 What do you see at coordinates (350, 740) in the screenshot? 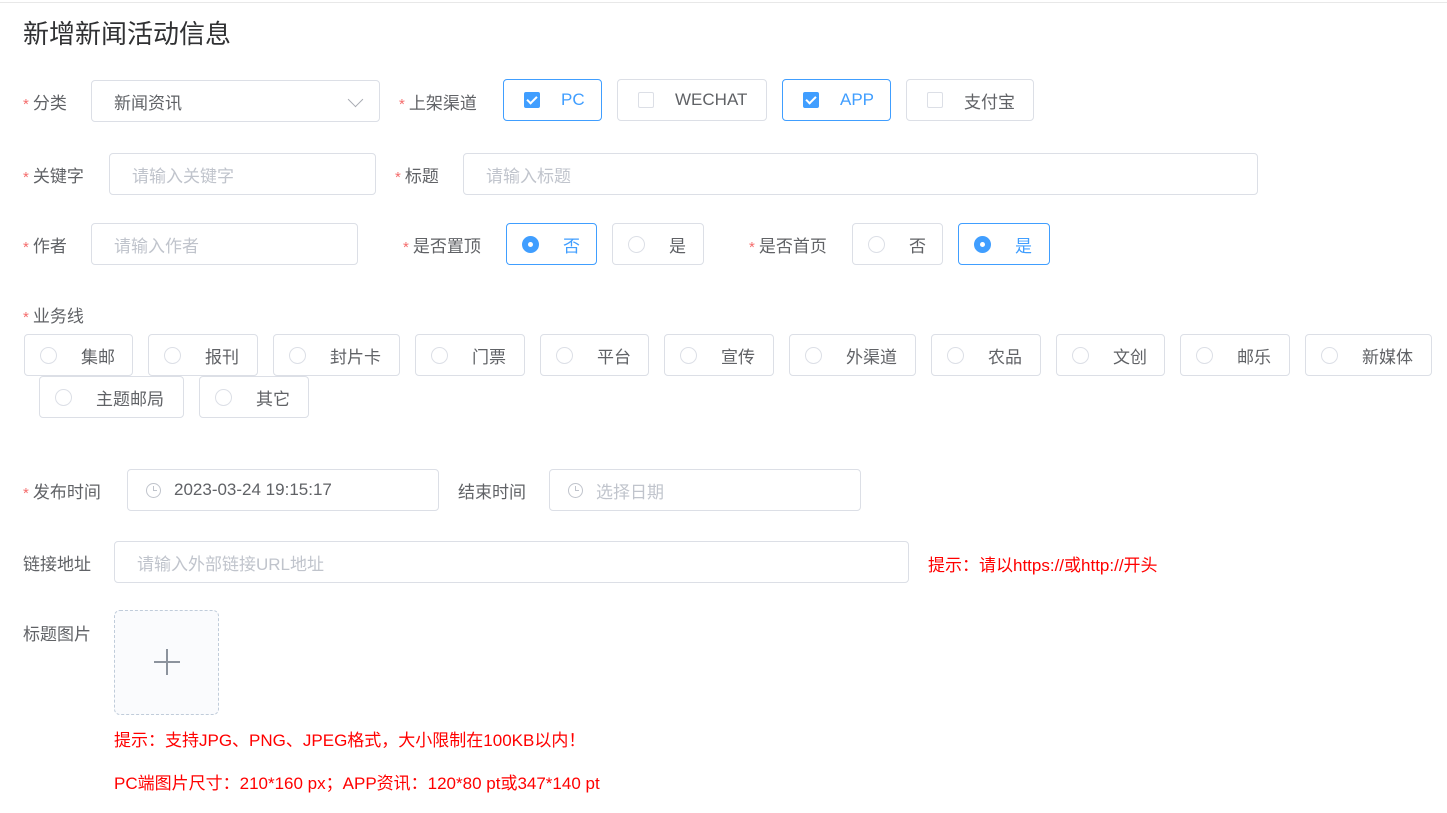
I see `image-format-hint: 提示：支持JPG、PNG、JPEG格式，大小限制在100KB以内！` at bounding box center [350, 740].